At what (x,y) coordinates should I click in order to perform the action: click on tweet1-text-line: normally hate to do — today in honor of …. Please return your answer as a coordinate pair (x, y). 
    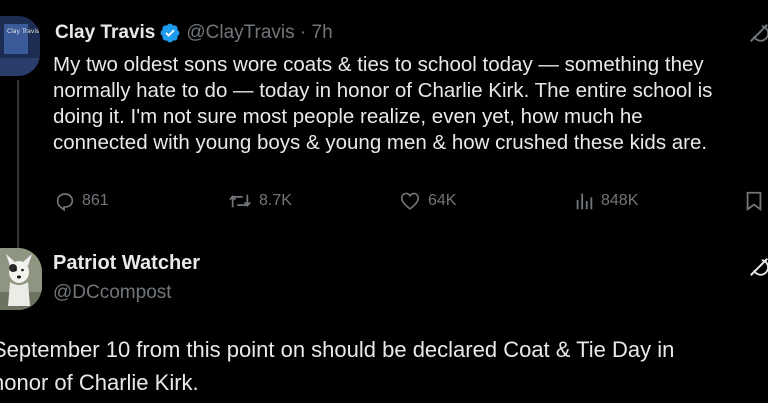
    Looking at the image, I should click on (383, 90).